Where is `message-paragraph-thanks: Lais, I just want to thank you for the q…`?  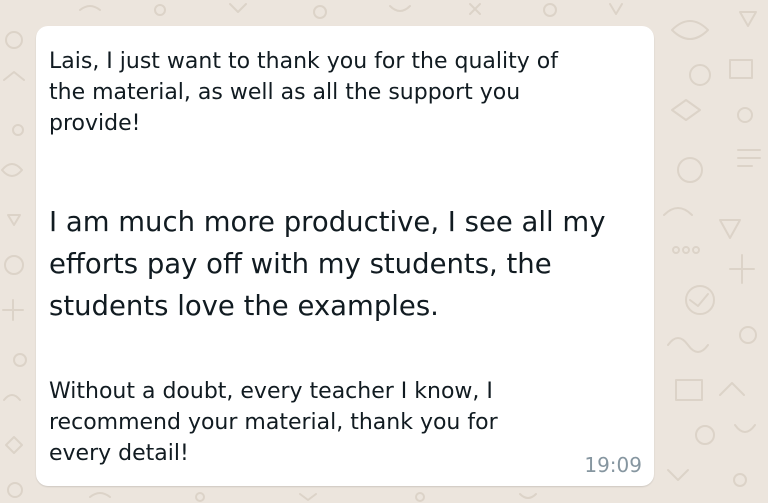
message-paragraph-thanks: Lais, I just want to thank you for the q… is located at coordinates (303, 92).